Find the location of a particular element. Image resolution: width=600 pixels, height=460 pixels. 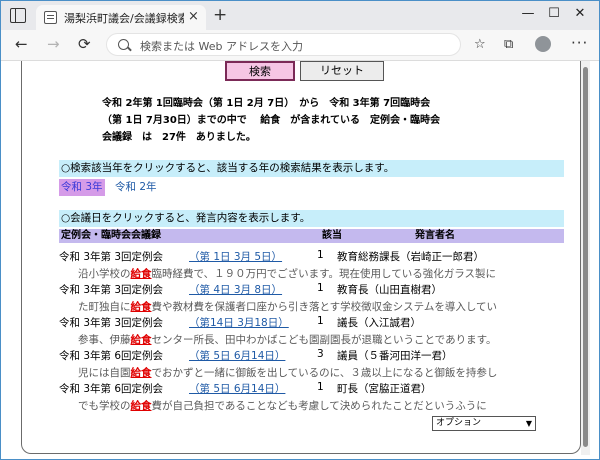

year-link-reiwa2: 令和 2年 is located at coordinates (136, 187).